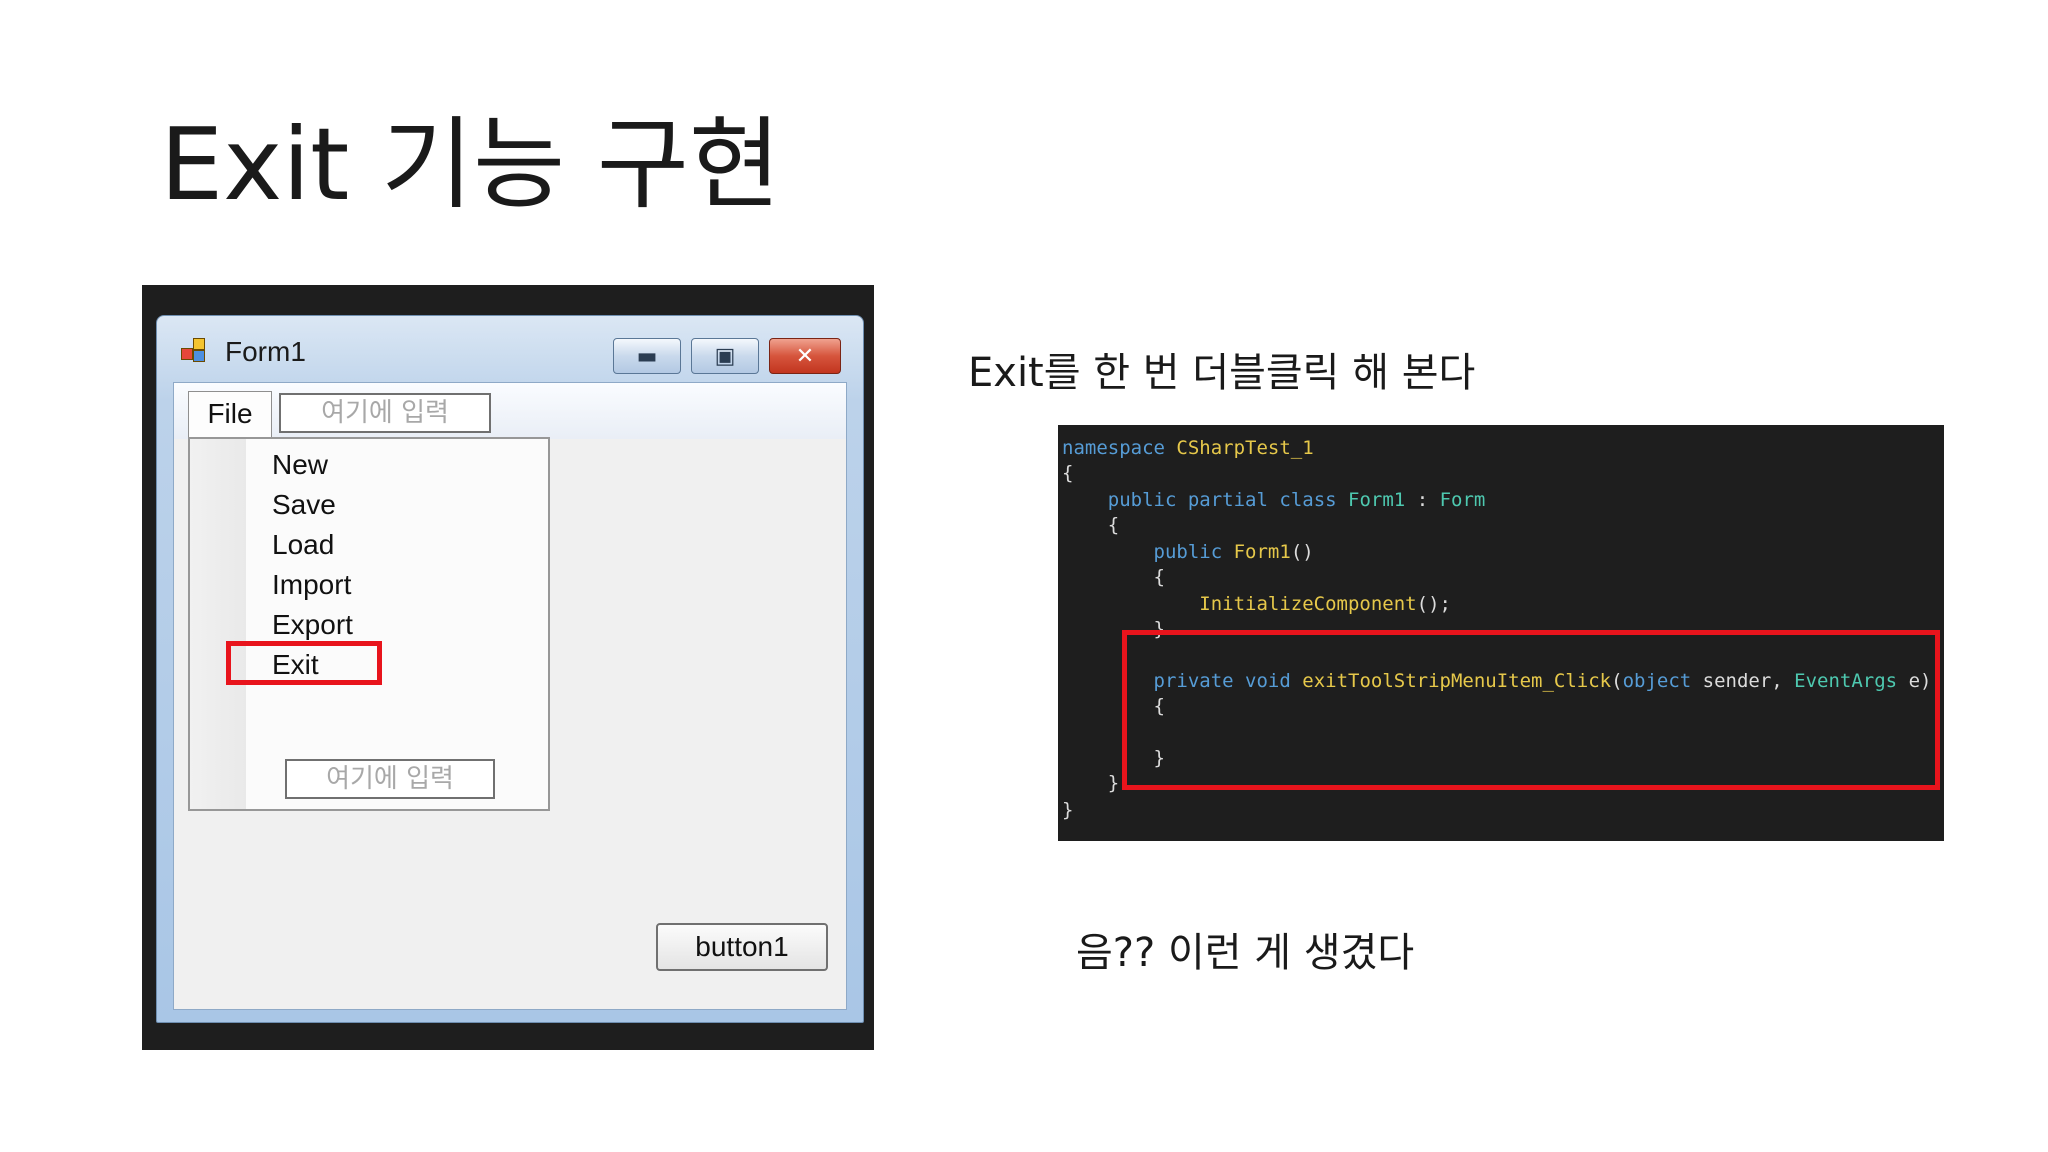 The height and width of the screenshot is (1152, 2048). I want to click on file-dropdown-menu: New Save Load Import Export Exit 여기에 입력, so click(369, 624).